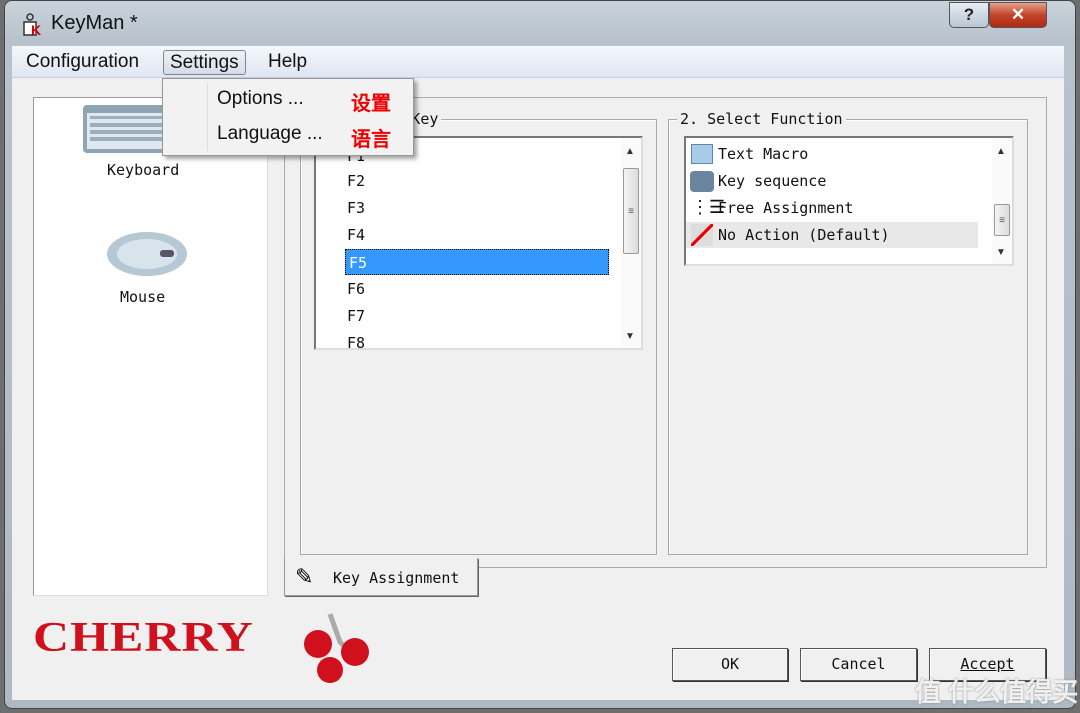 The height and width of the screenshot is (713, 1080). I want to click on key-listbox: F1 F2 F3 F4 F5 F6 F7 F8 ▲ ≡ ▼, so click(478, 243).